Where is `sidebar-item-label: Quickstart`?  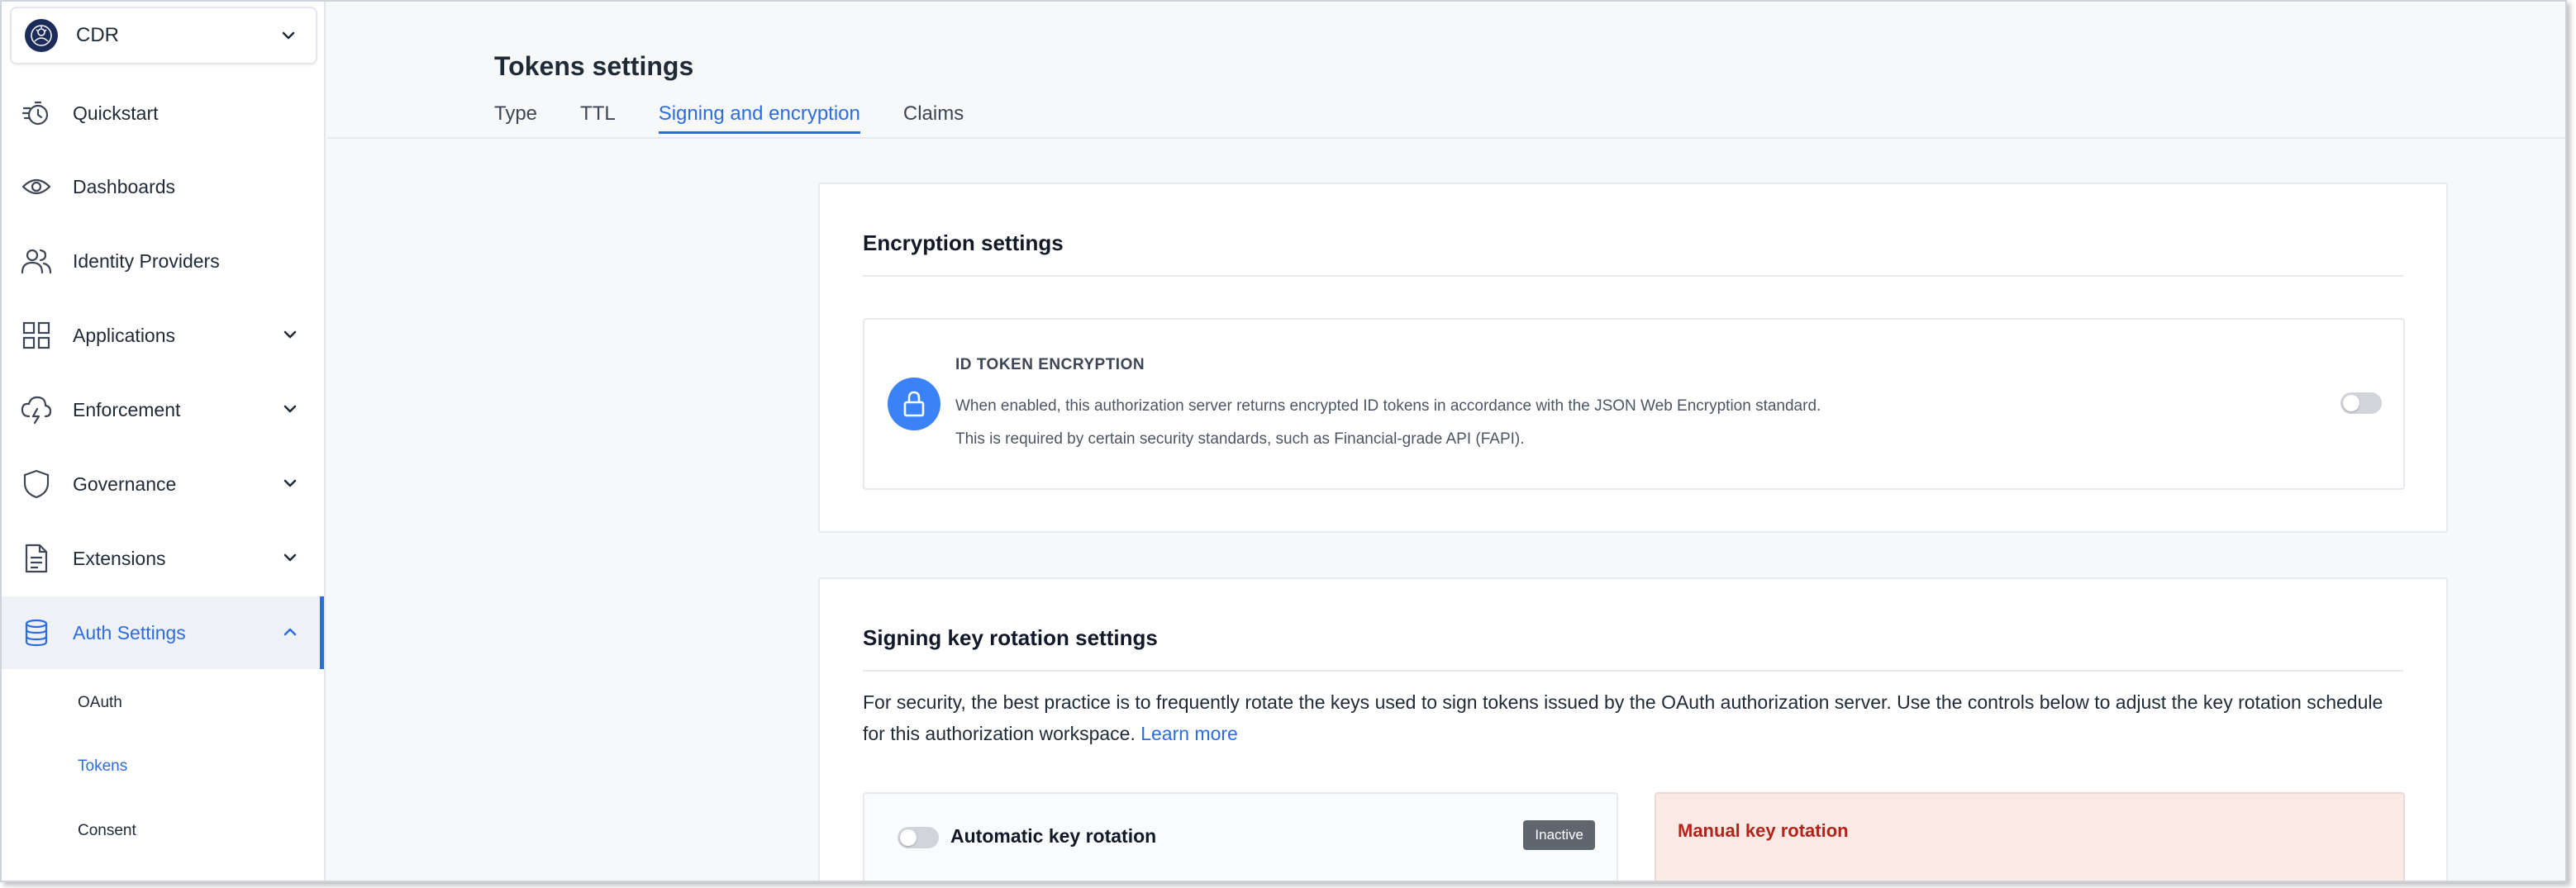 sidebar-item-label: Quickstart is located at coordinates (116, 113).